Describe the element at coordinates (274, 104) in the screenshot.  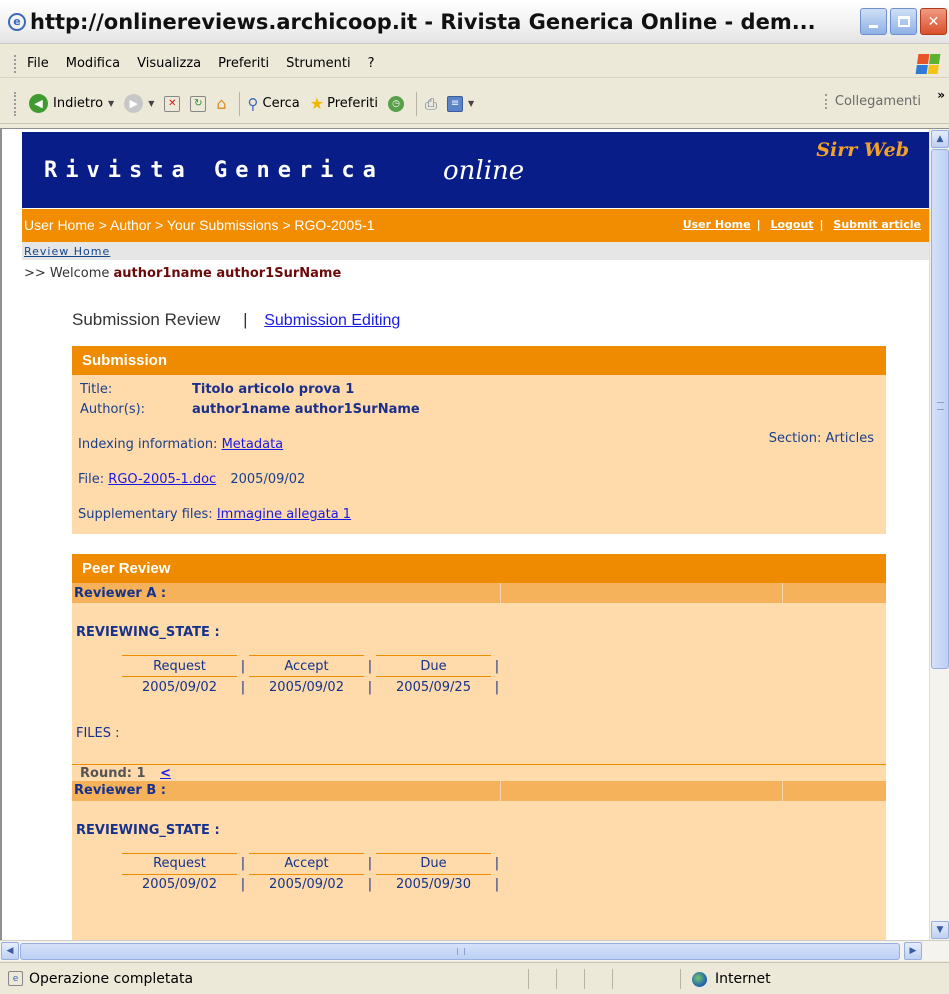
I see `search-button: ⚲ Cerca` at that location.